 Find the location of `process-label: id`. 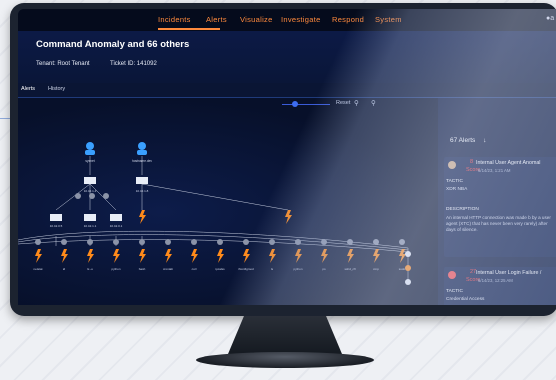

process-label: id is located at coordinates (64, 269).